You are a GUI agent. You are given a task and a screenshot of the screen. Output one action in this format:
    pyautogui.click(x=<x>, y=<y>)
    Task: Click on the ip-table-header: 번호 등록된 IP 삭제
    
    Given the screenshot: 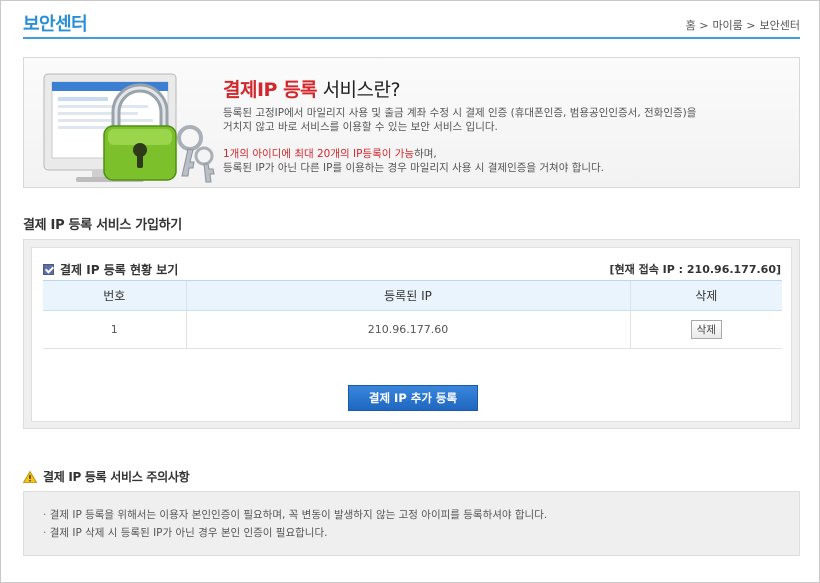 What is the action you would take?
    pyautogui.click(x=412, y=295)
    